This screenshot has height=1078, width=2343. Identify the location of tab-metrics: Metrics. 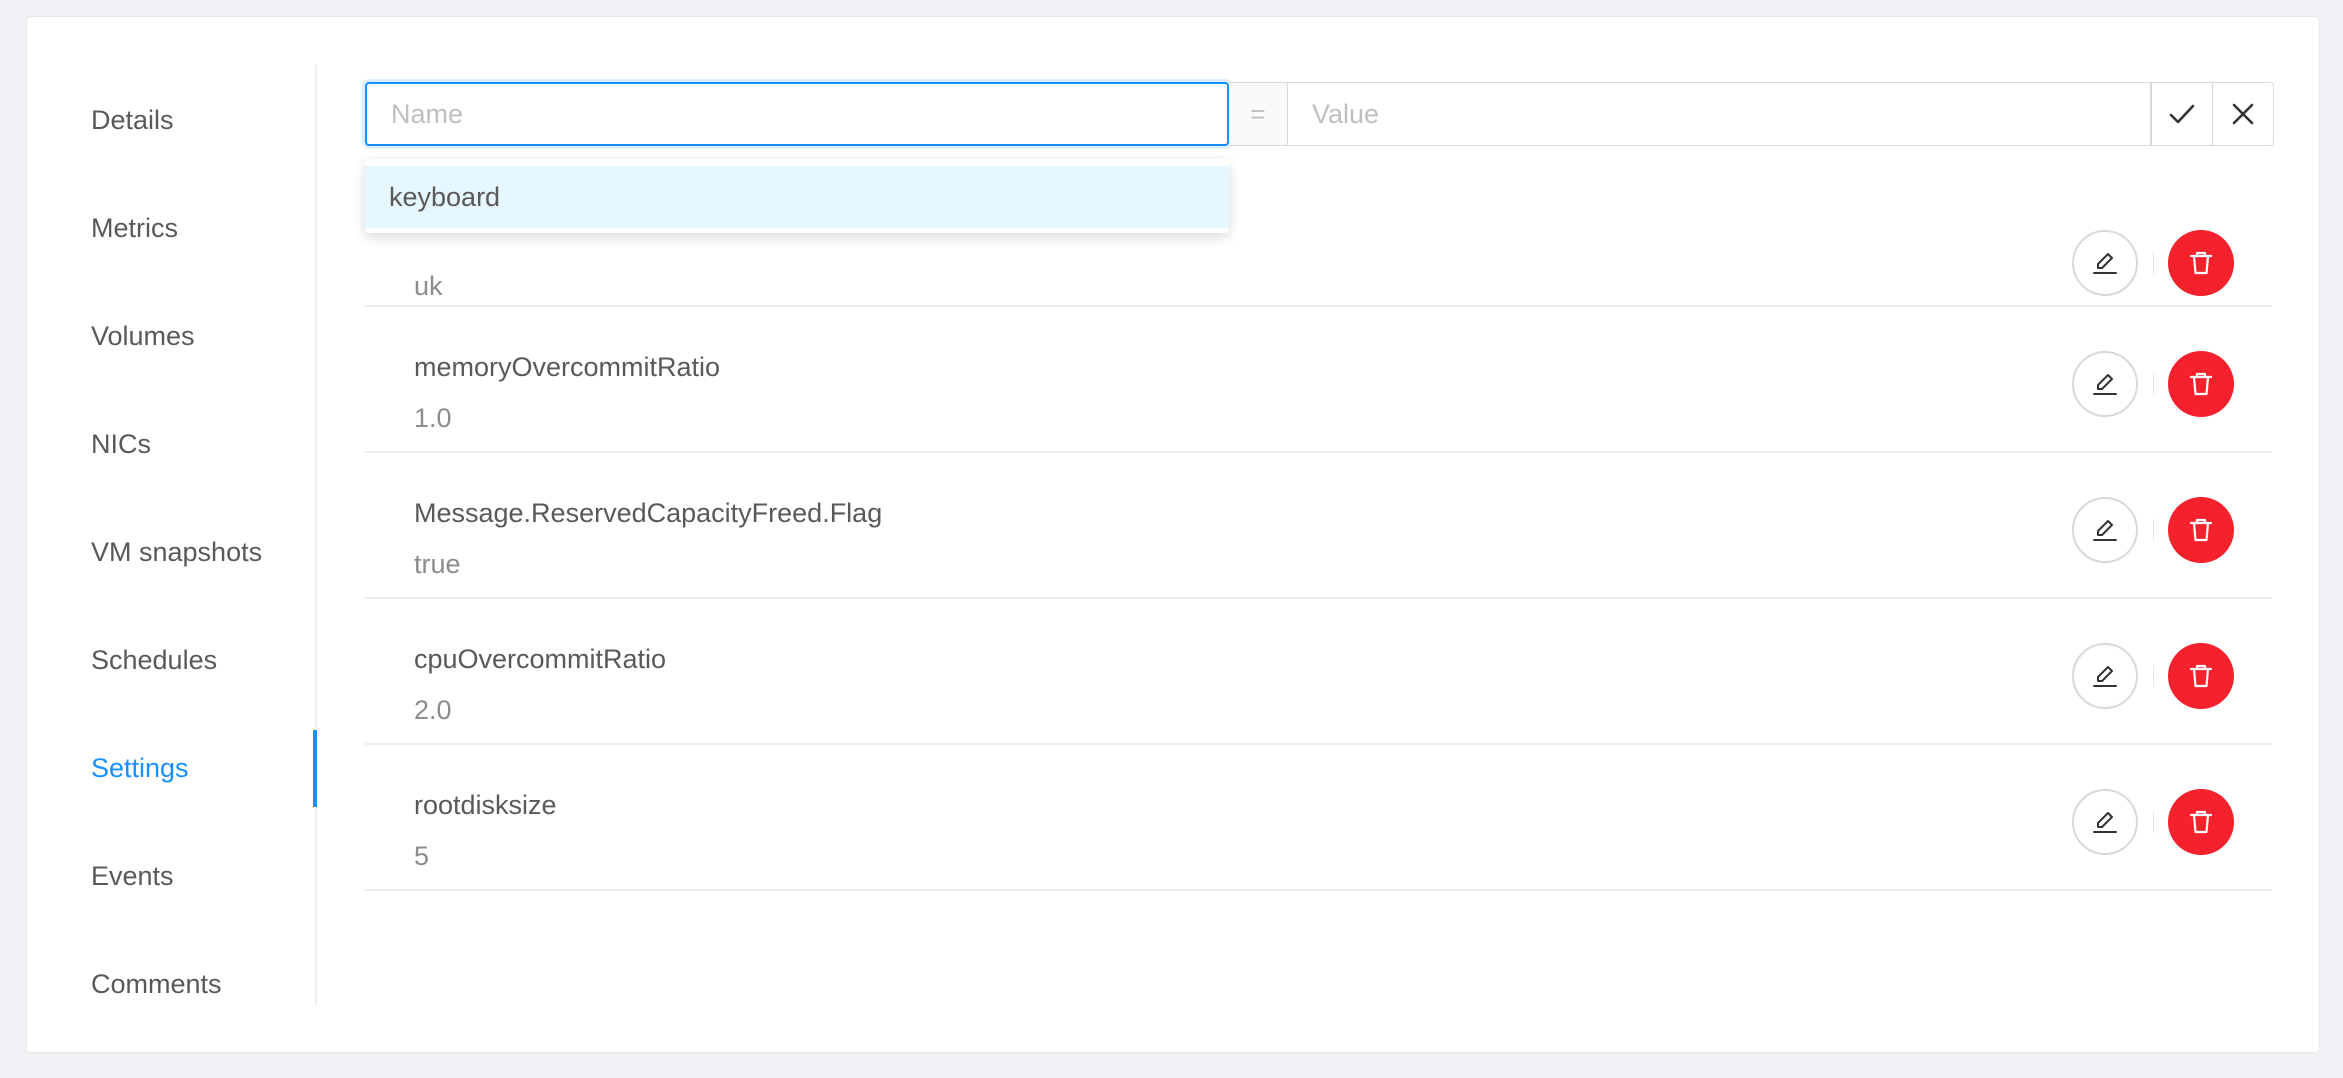
(134, 228).